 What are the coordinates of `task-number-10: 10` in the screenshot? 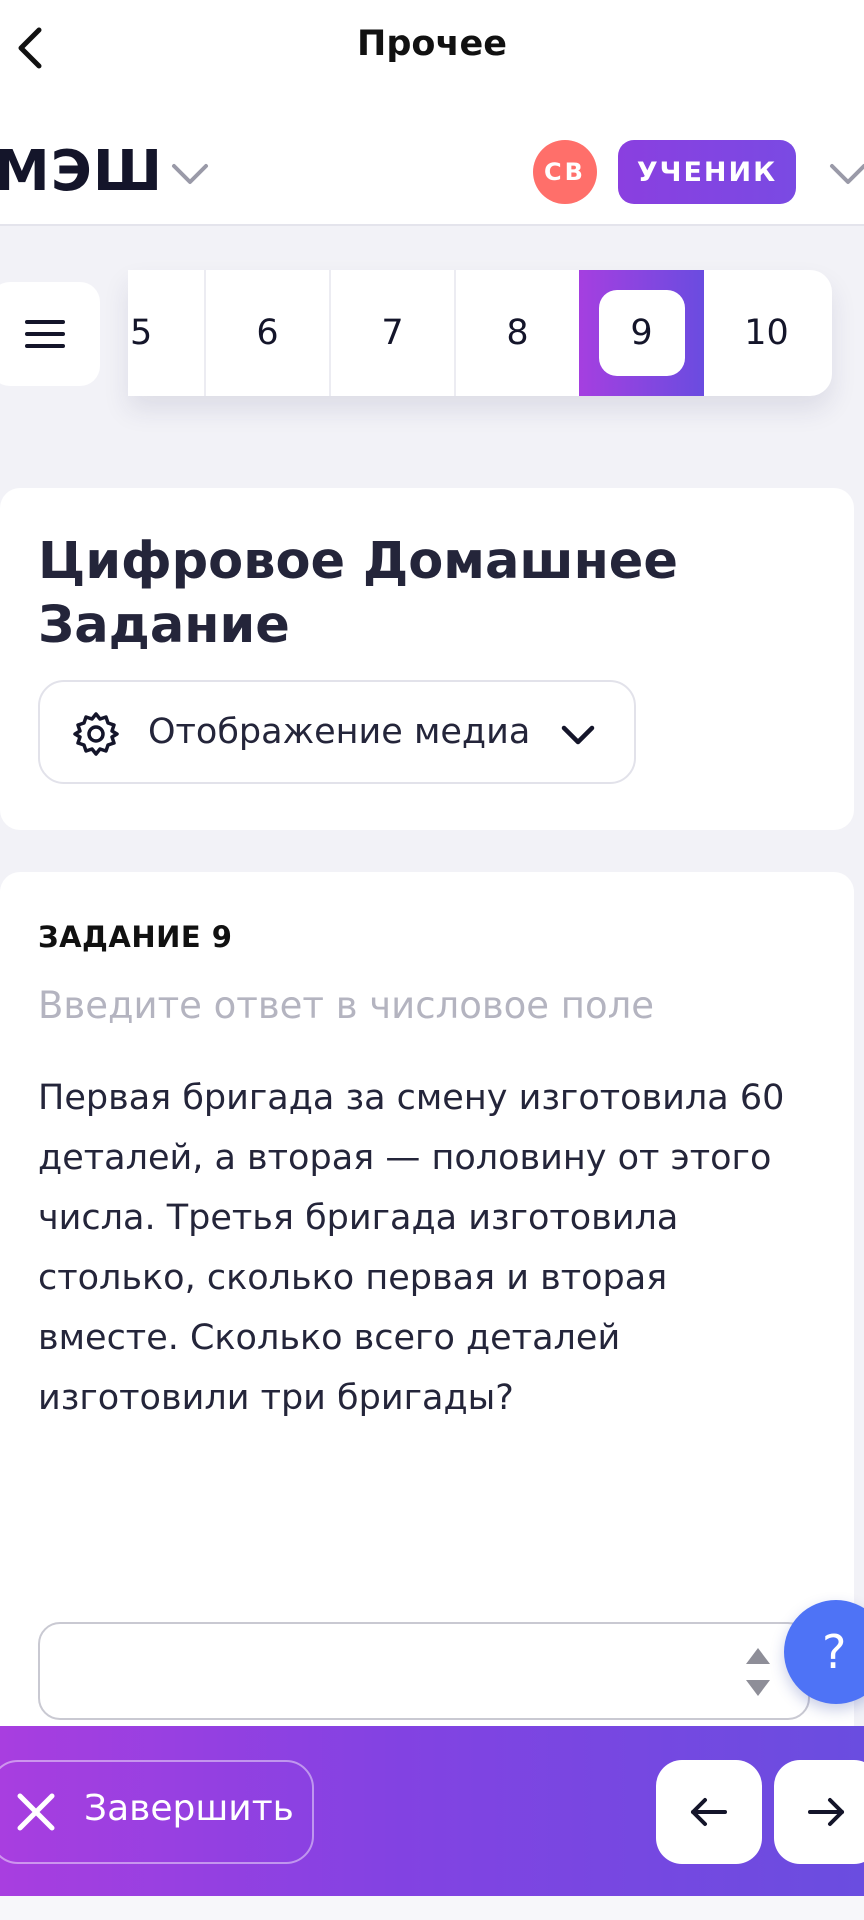 It's located at (766, 333).